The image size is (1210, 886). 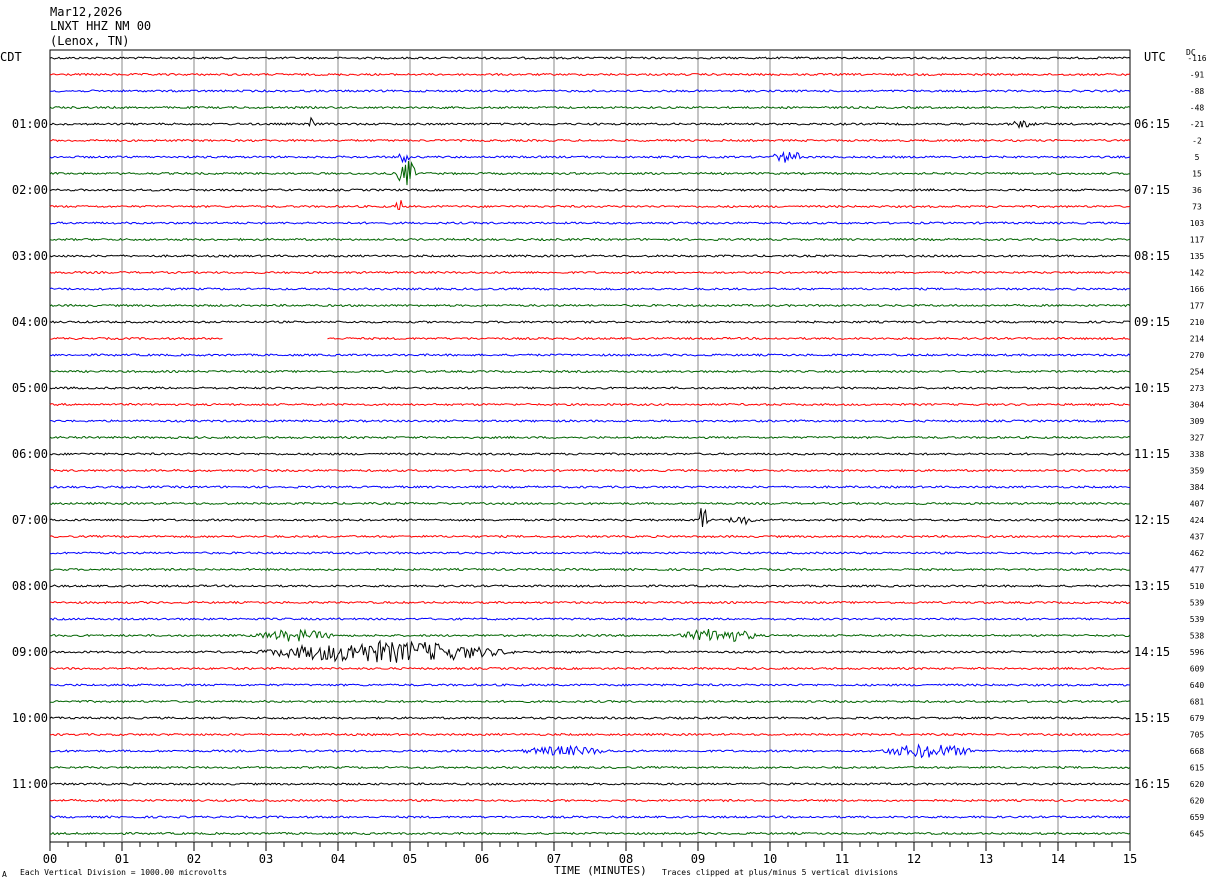 What do you see at coordinates (770, 859) in the screenshot?
I see `x-tick-label: 10` at bounding box center [770, 859].